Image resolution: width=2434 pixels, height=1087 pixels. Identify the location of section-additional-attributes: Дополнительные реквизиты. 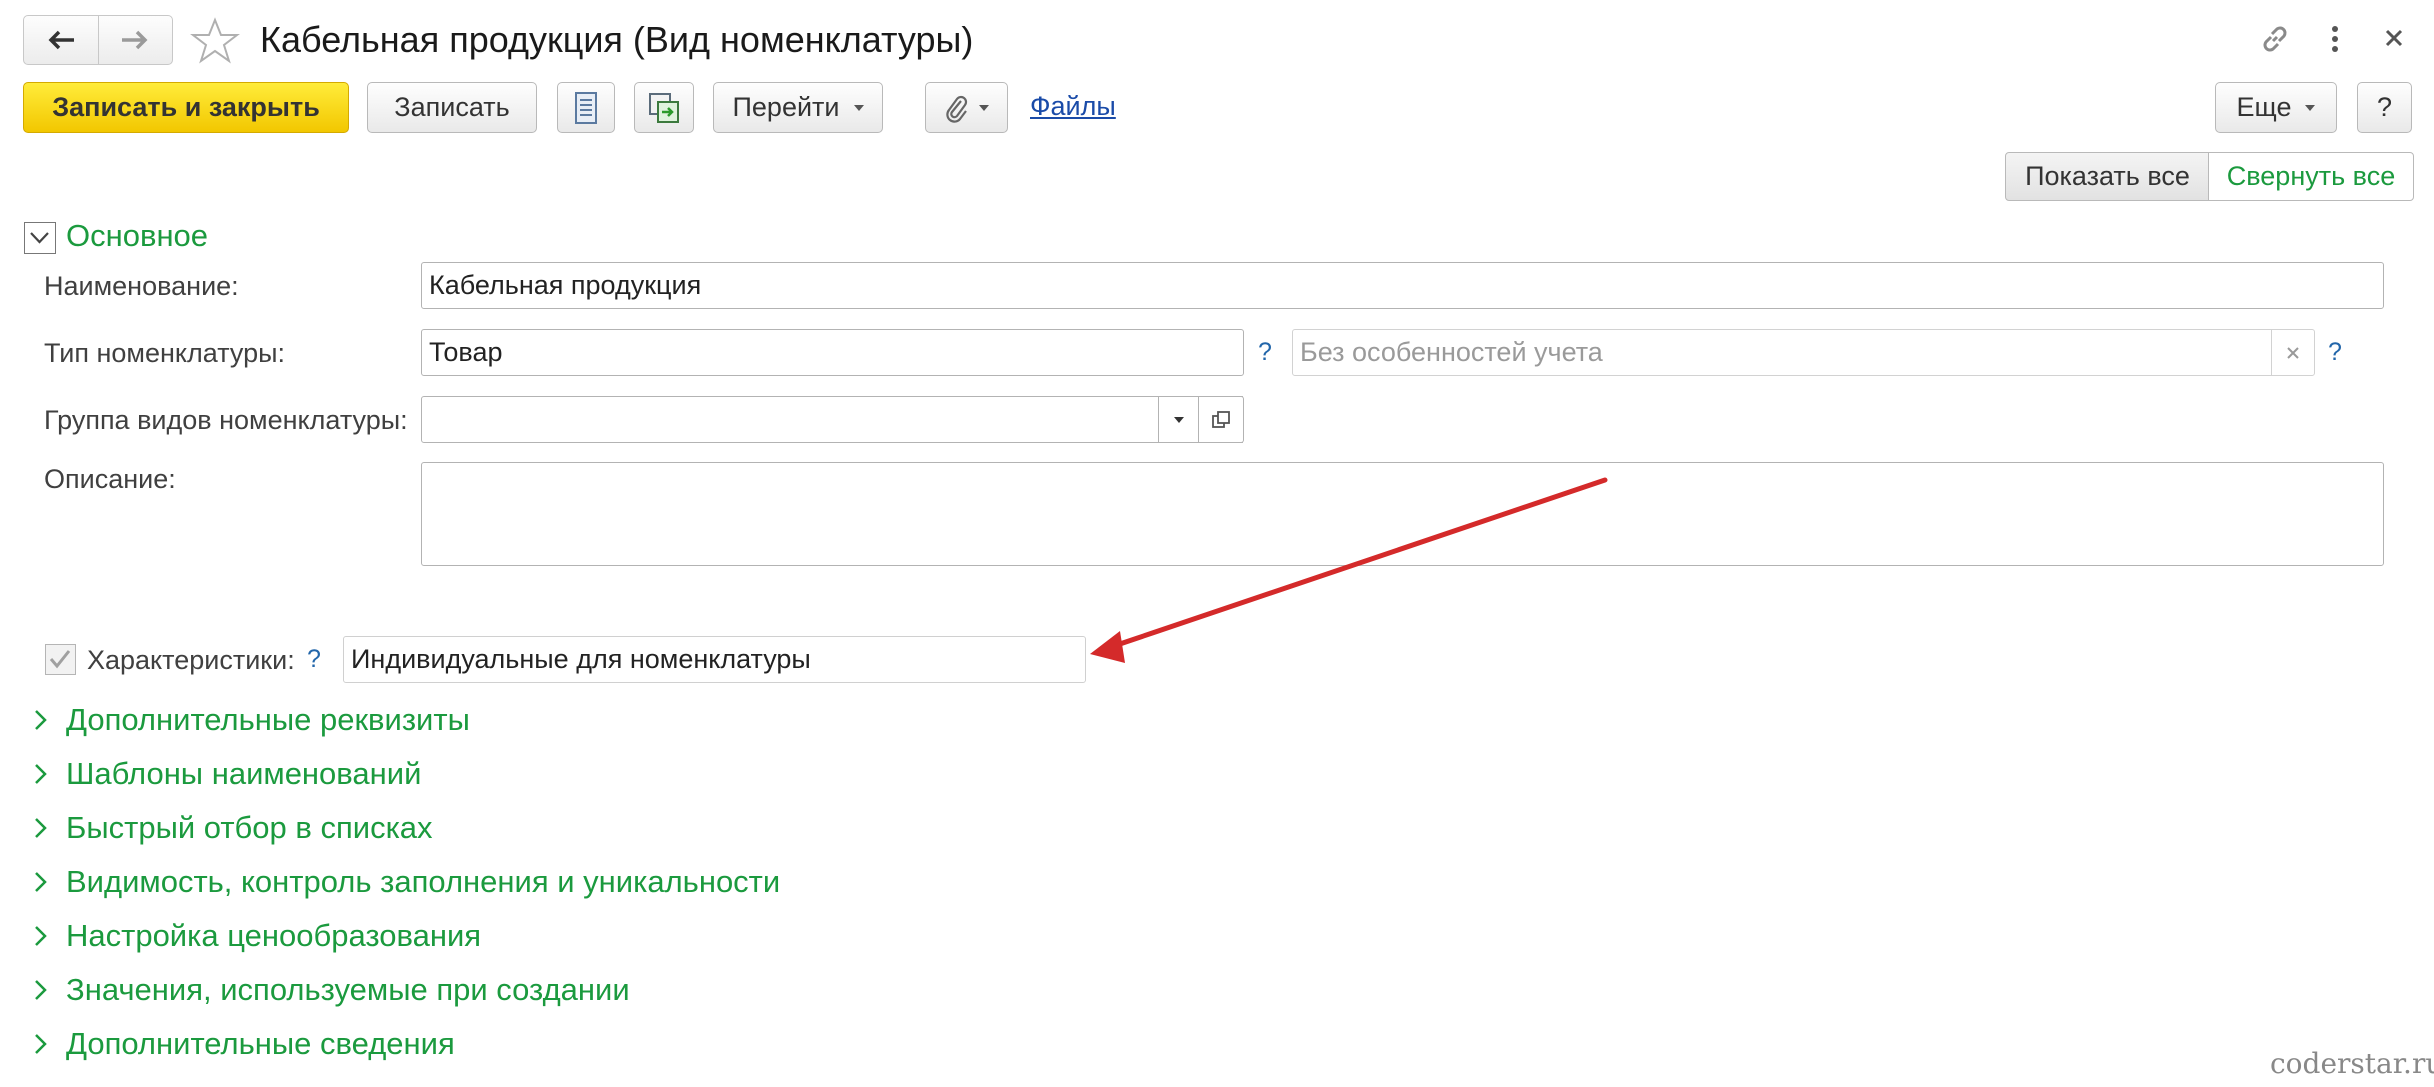
(251, 720).